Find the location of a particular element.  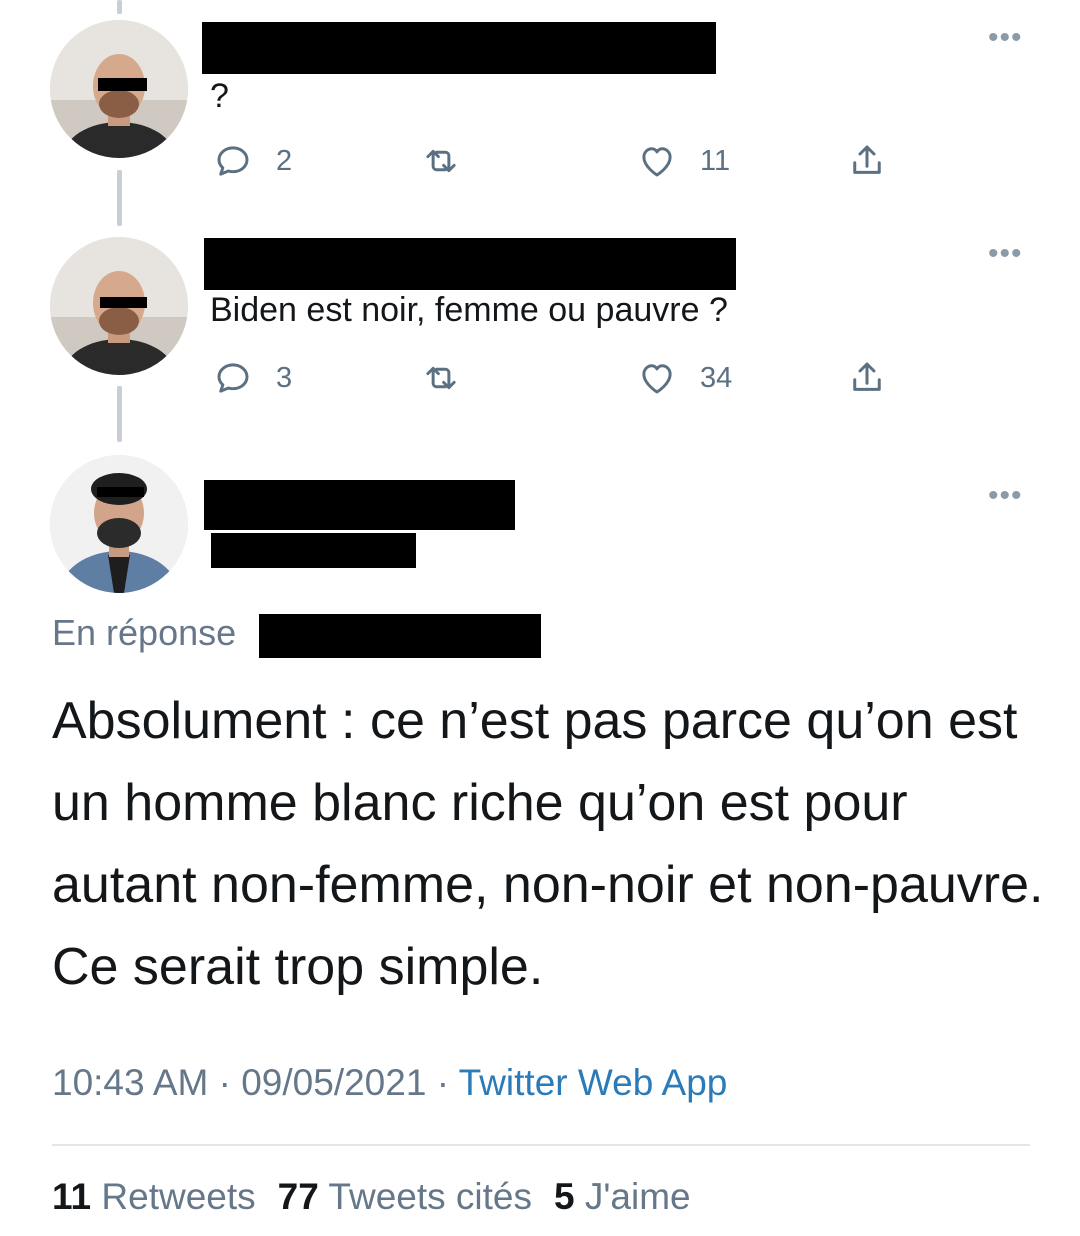

user-photo is located at coordinates (119, 524).